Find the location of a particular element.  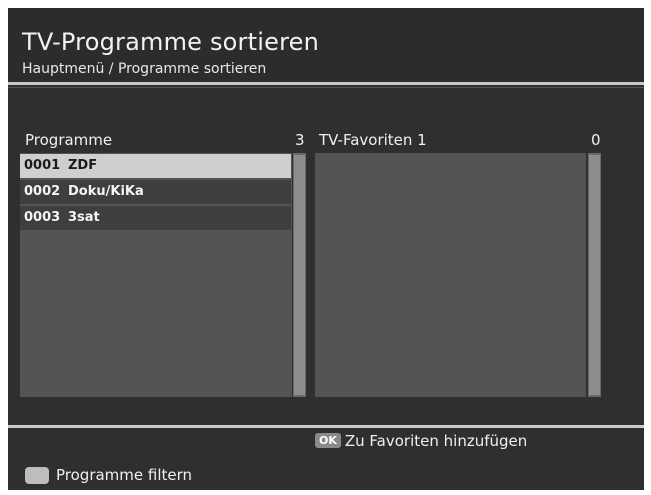

filter-hint: Programme filtern is located at coordinates (124, 475).